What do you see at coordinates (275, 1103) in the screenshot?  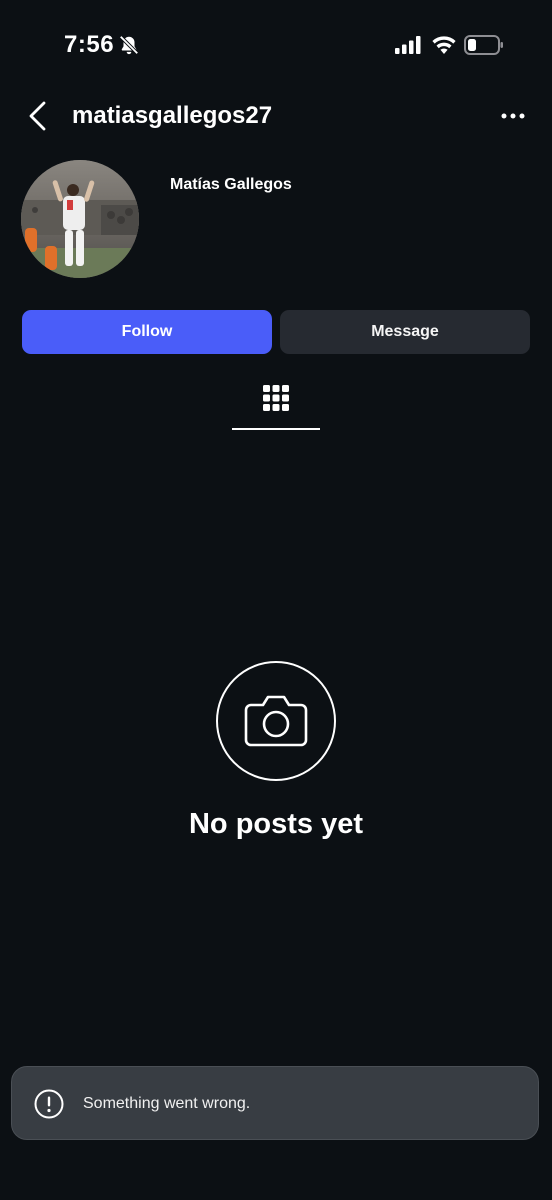 I see `error-toast: Something went wrong.` at bounding box center [275, 1103].